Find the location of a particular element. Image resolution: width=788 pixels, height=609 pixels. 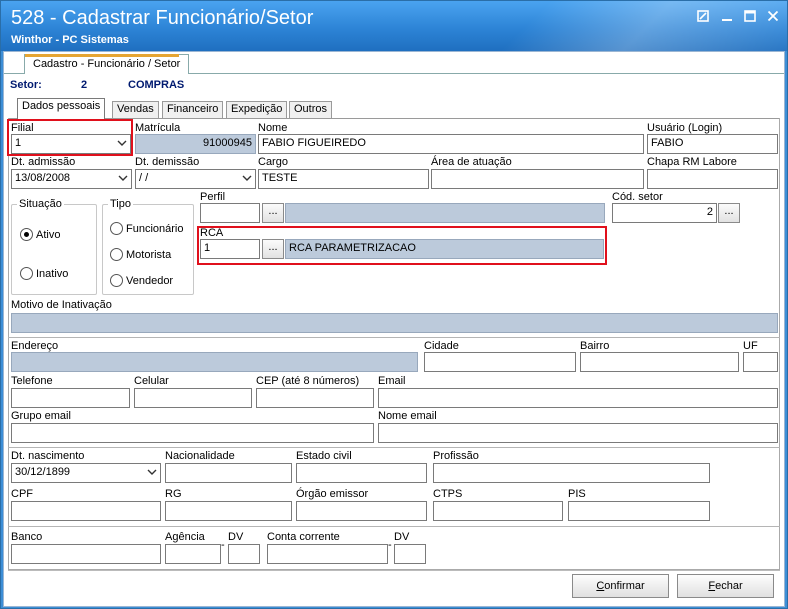

filial-select: 1 is located at coordinates (71, 144).